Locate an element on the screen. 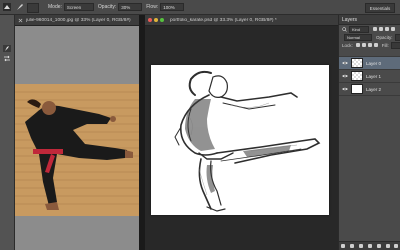 The image size is (400, 250). flow-label: Flow: is located at coordinates (152, 7).